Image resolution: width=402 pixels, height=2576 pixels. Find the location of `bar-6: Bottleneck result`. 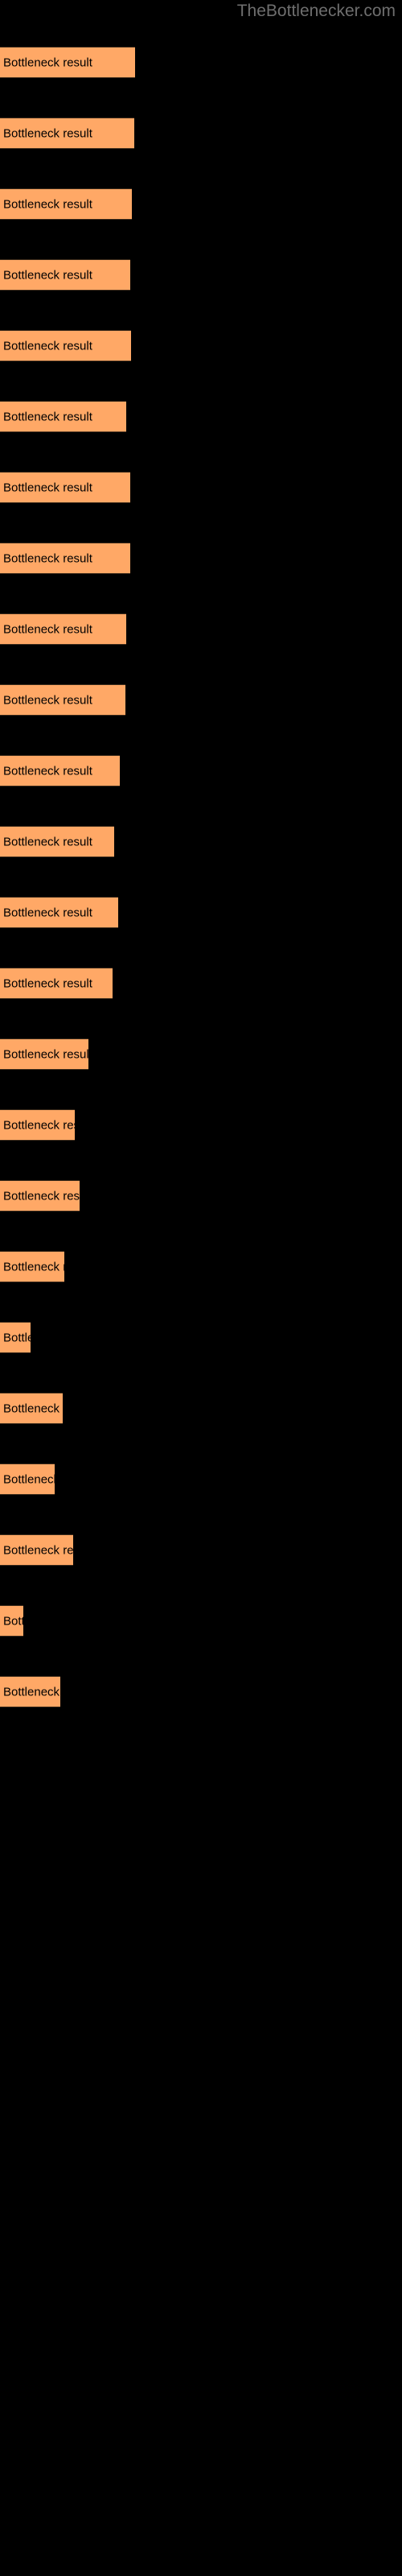

bar-6: Bottleneck result is located at coordinates (63, 416).